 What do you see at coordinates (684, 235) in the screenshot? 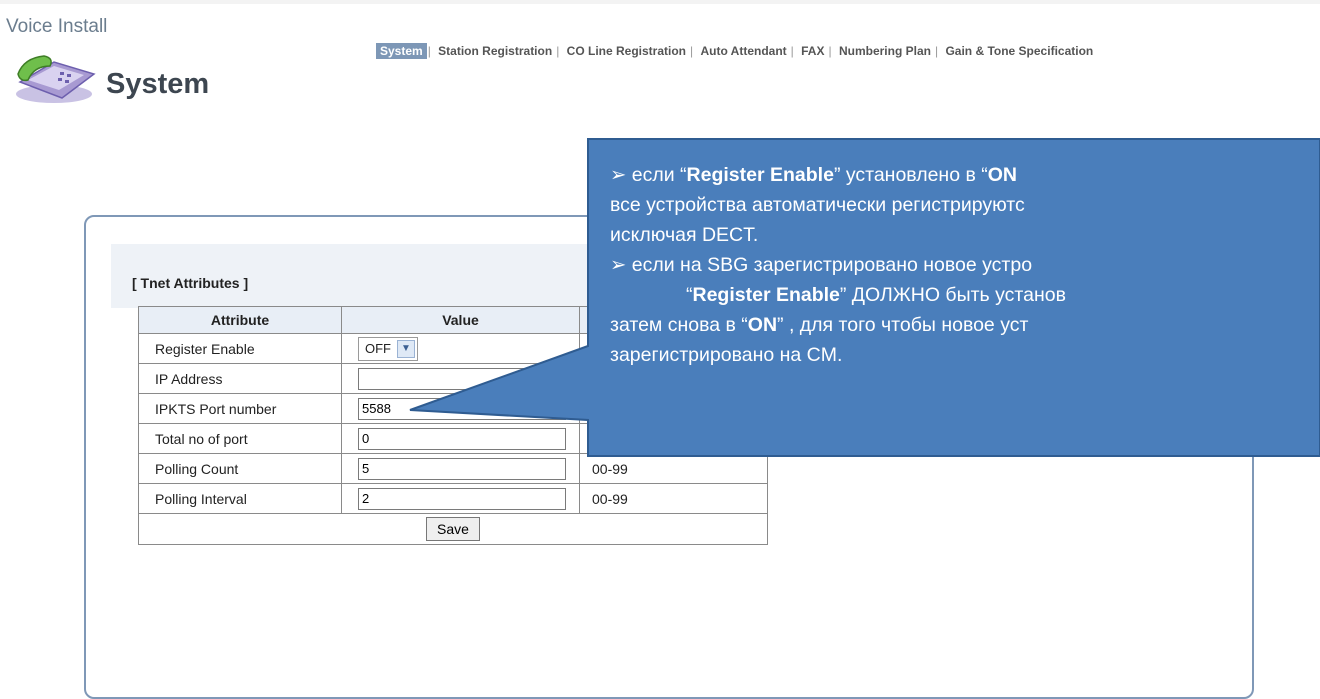
I see `callout-line-3: исключая DECT.` at bounding box center [684, 235].